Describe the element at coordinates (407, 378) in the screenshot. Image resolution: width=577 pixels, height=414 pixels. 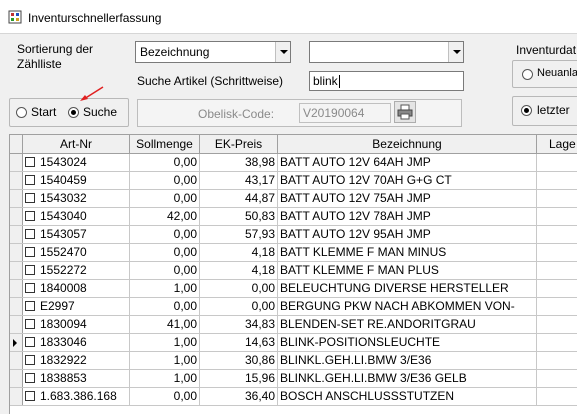
I see `cell-bez: BLINKL.GEH.LI.BMW 3/E36 GELB` at that location.